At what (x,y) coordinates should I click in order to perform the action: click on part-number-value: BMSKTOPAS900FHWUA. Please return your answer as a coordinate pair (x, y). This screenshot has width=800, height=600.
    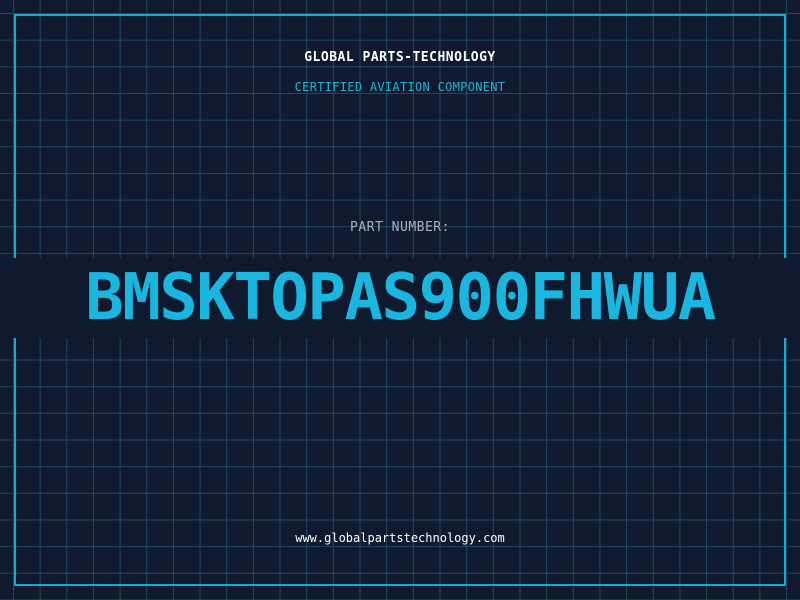
    Looking at the image, I should click on (400, 298).